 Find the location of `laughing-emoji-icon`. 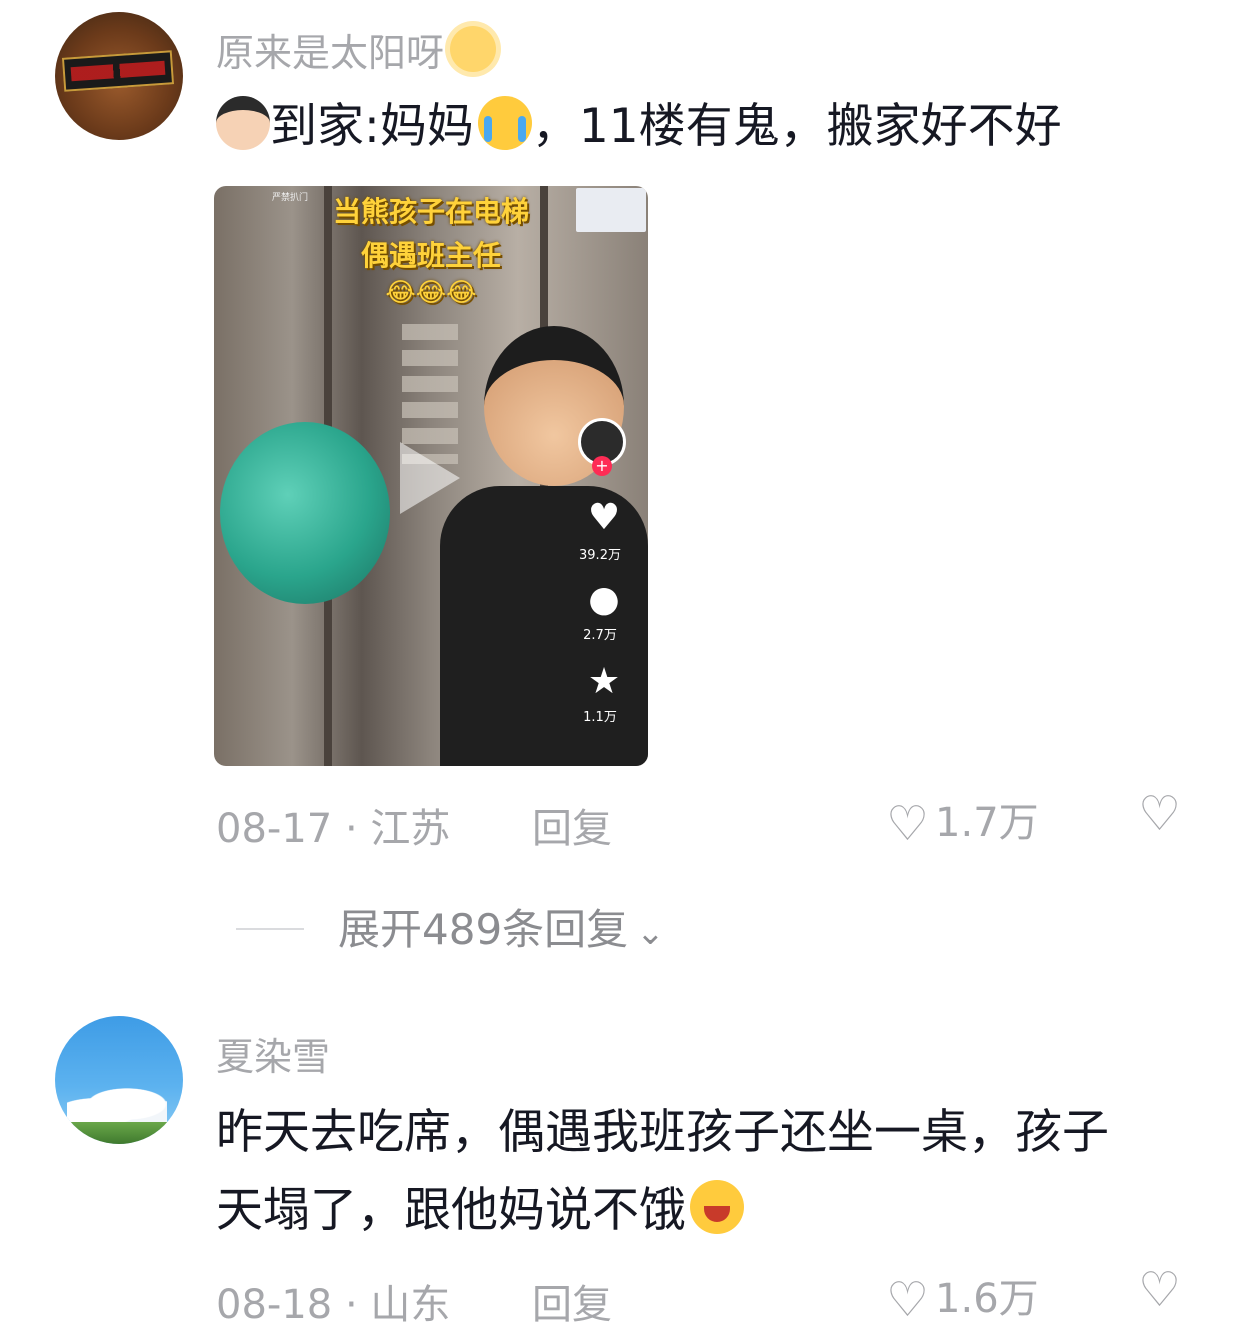

laughing-emoji-icon is located at coordinates (717, 1207).